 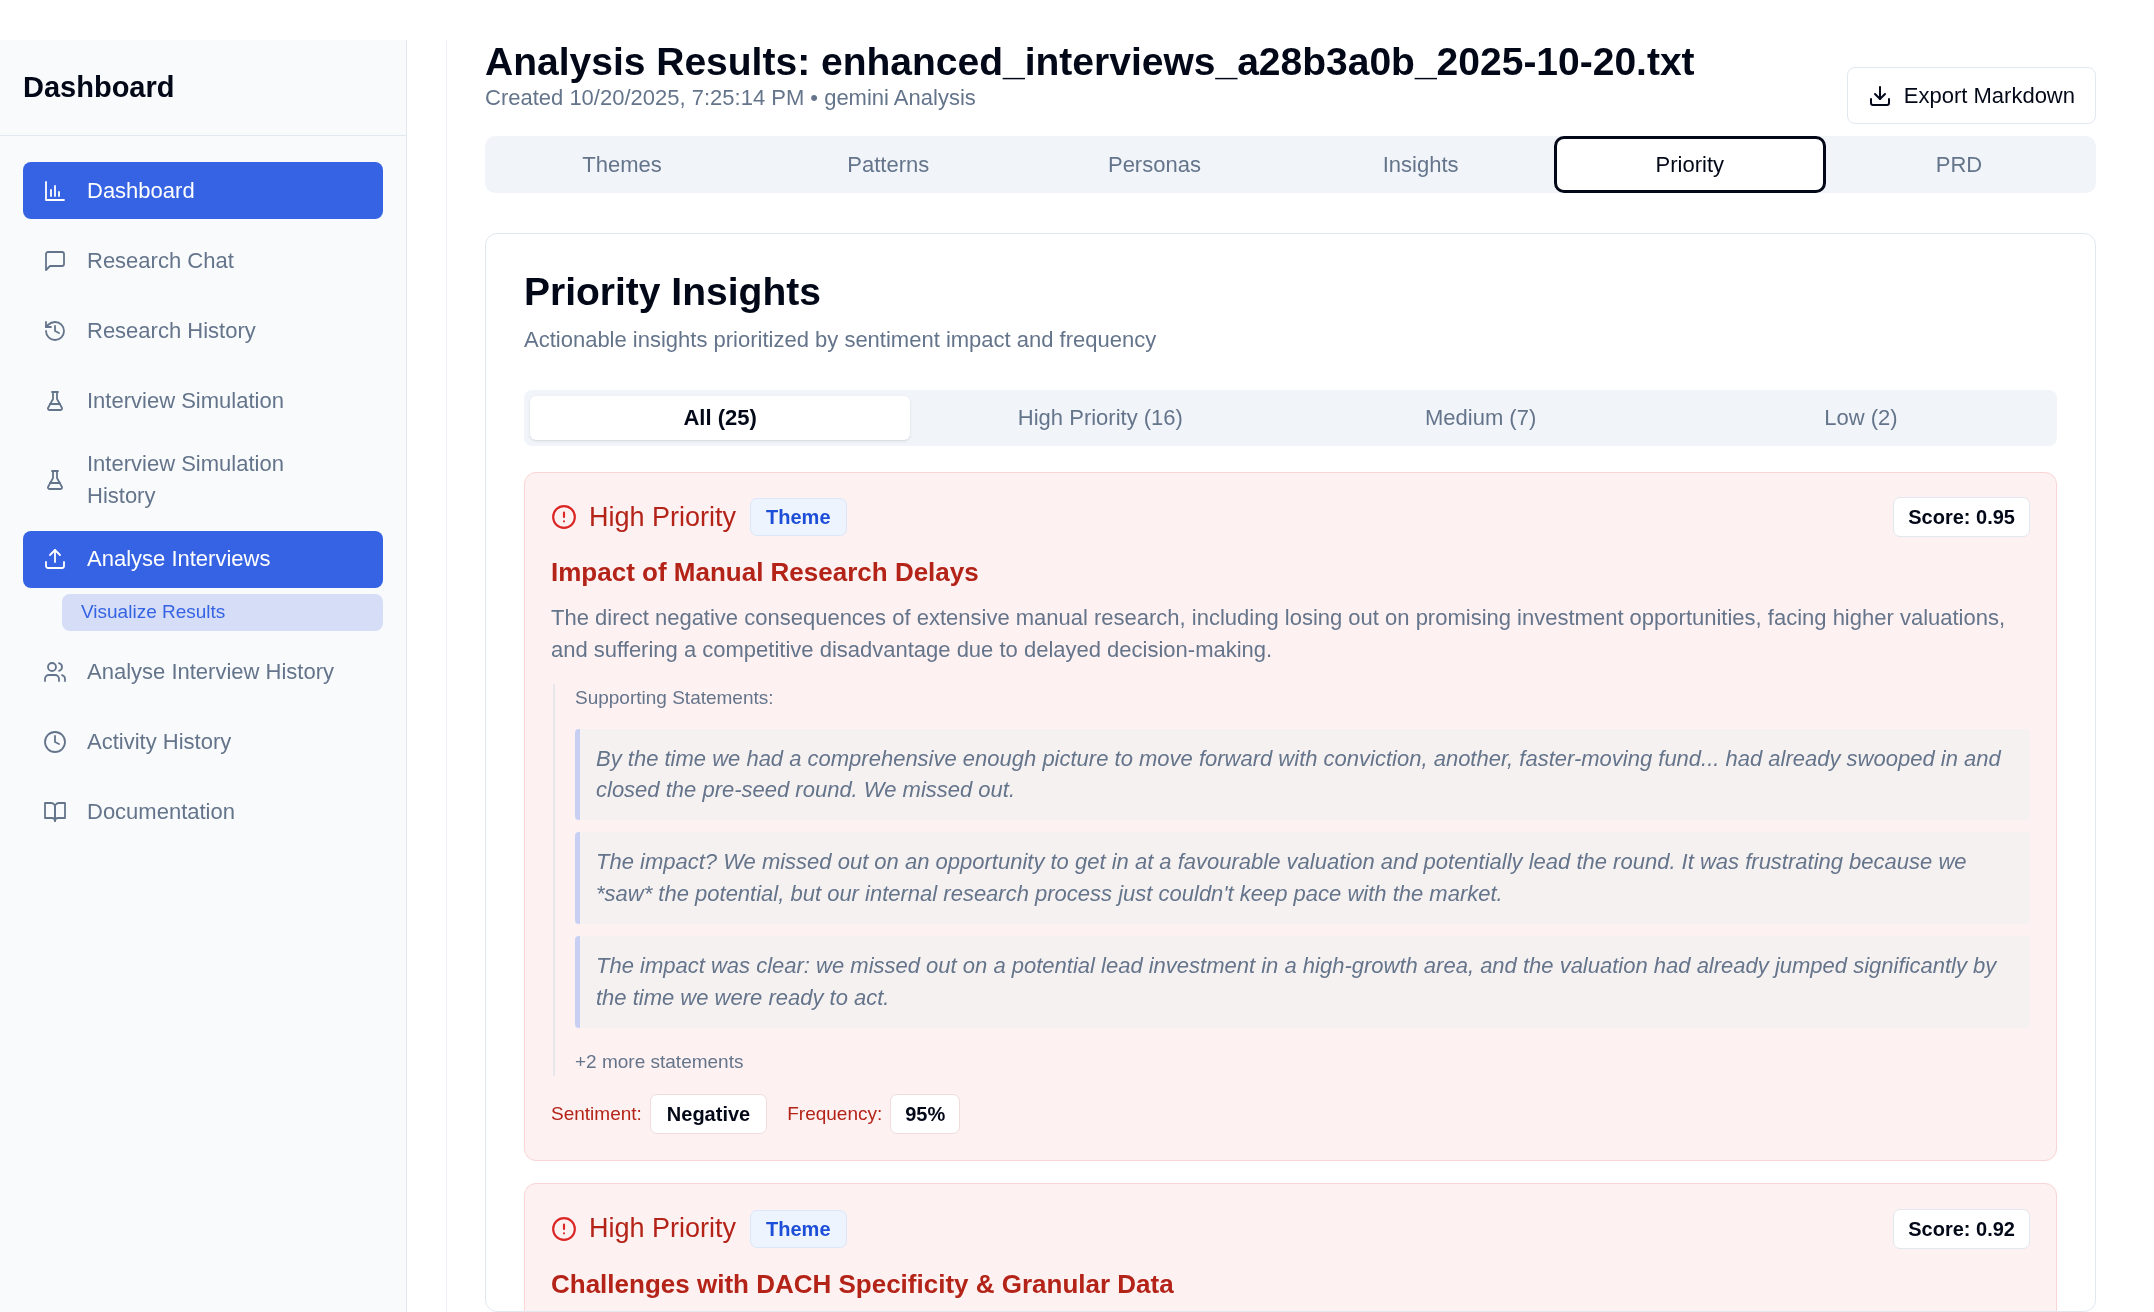 I want to click on export-markdown-button: Export Markdown, so click(x=1971, y=95).